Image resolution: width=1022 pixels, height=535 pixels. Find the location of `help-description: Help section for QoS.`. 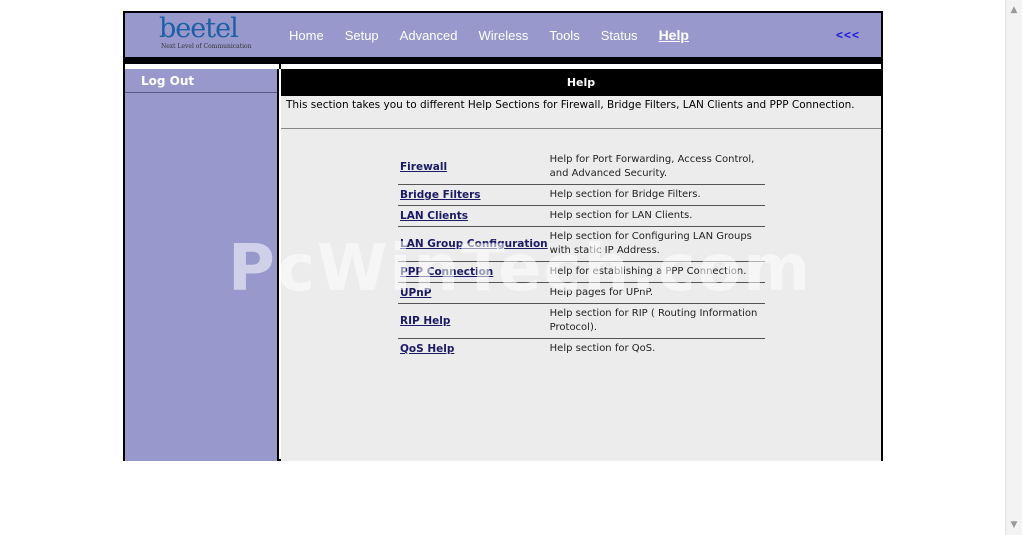

help-description: Help section for QoS. is located at coordinates (602, 348).